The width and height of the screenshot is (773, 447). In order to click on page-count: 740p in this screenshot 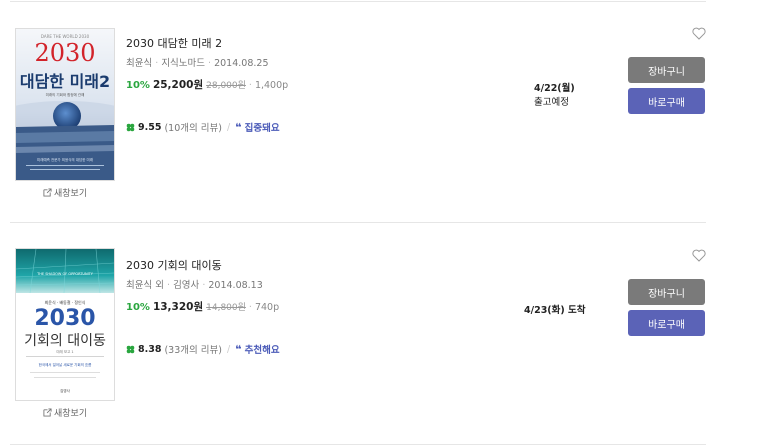, I will do `click(267, 307)`.